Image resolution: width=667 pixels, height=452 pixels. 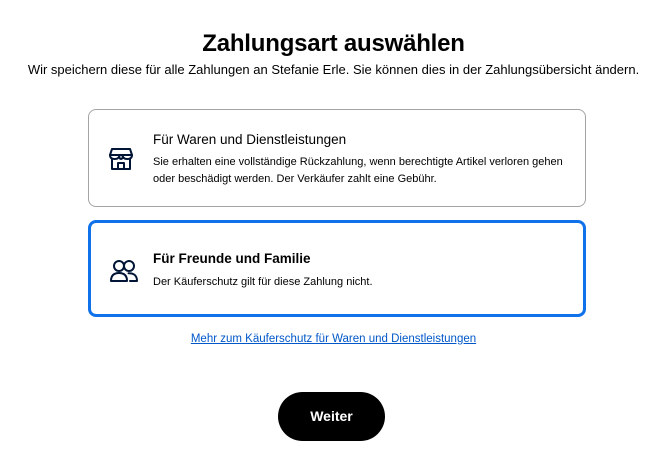 I want to click on option-friends-title: Für Freunde und Familie, so click(x=232, y=258).